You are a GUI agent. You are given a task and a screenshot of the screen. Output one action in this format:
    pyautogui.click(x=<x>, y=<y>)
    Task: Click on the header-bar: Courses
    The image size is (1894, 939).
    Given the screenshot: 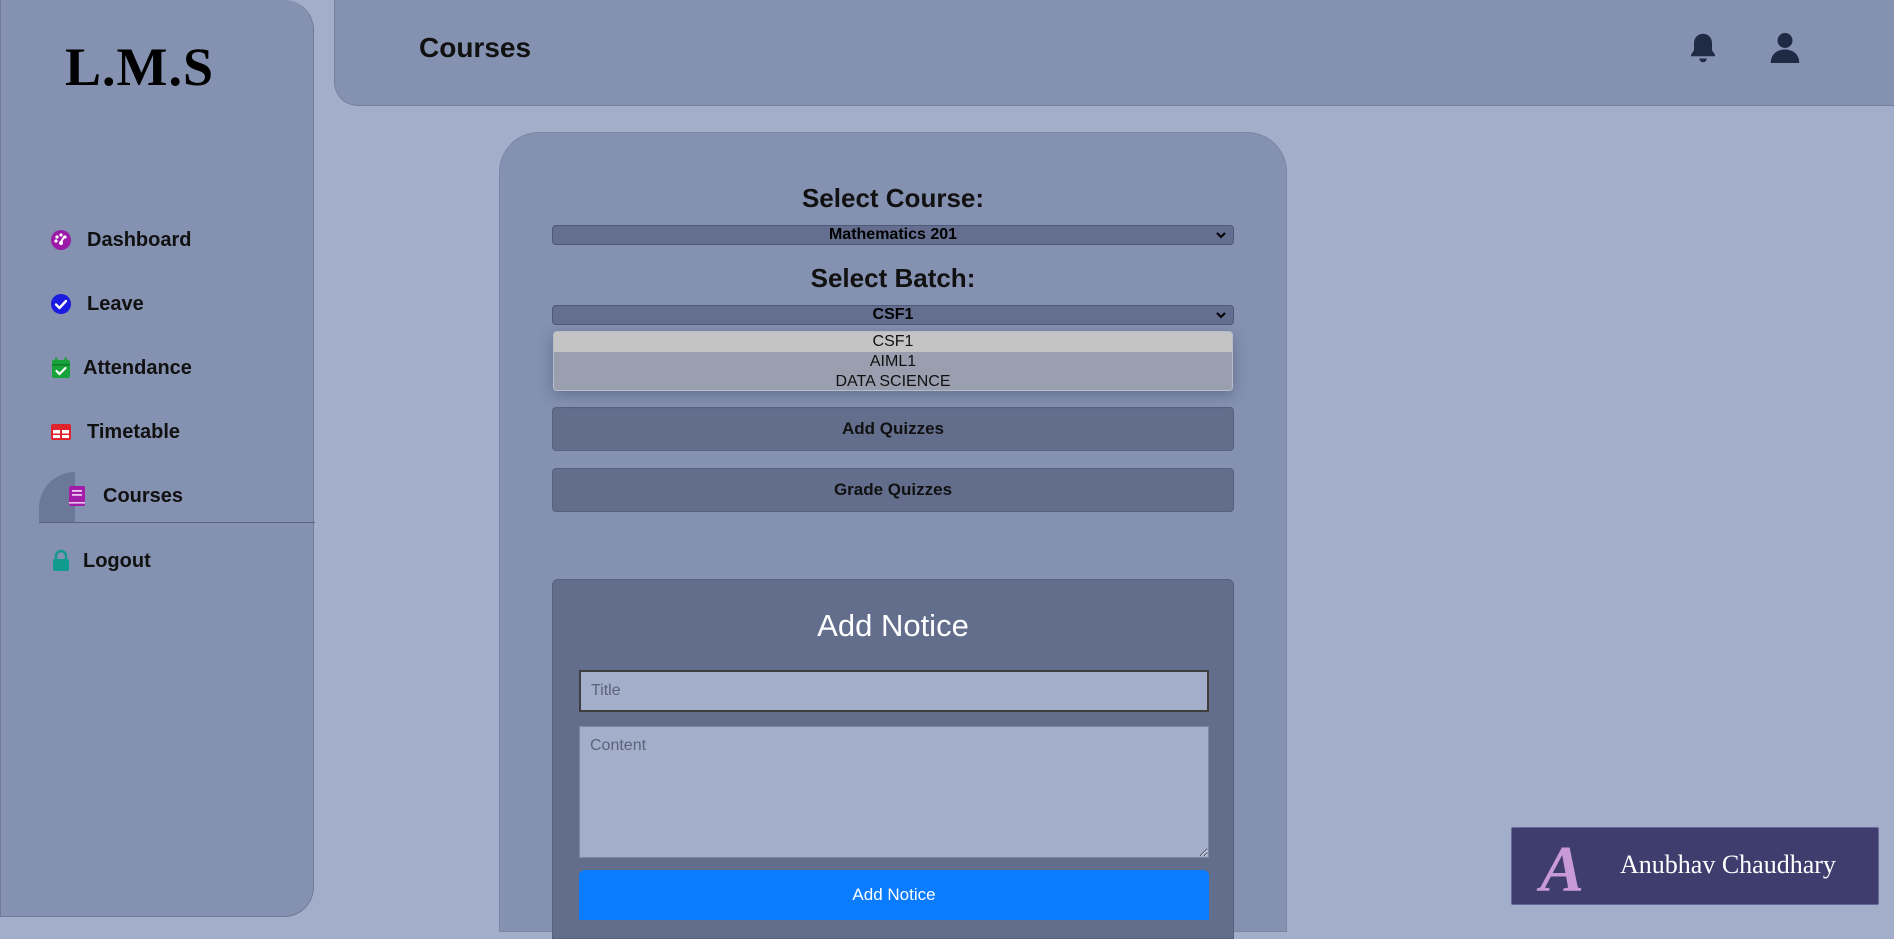 What is the action you would take?
    pyautogui.click(x=1114, y=53)
    